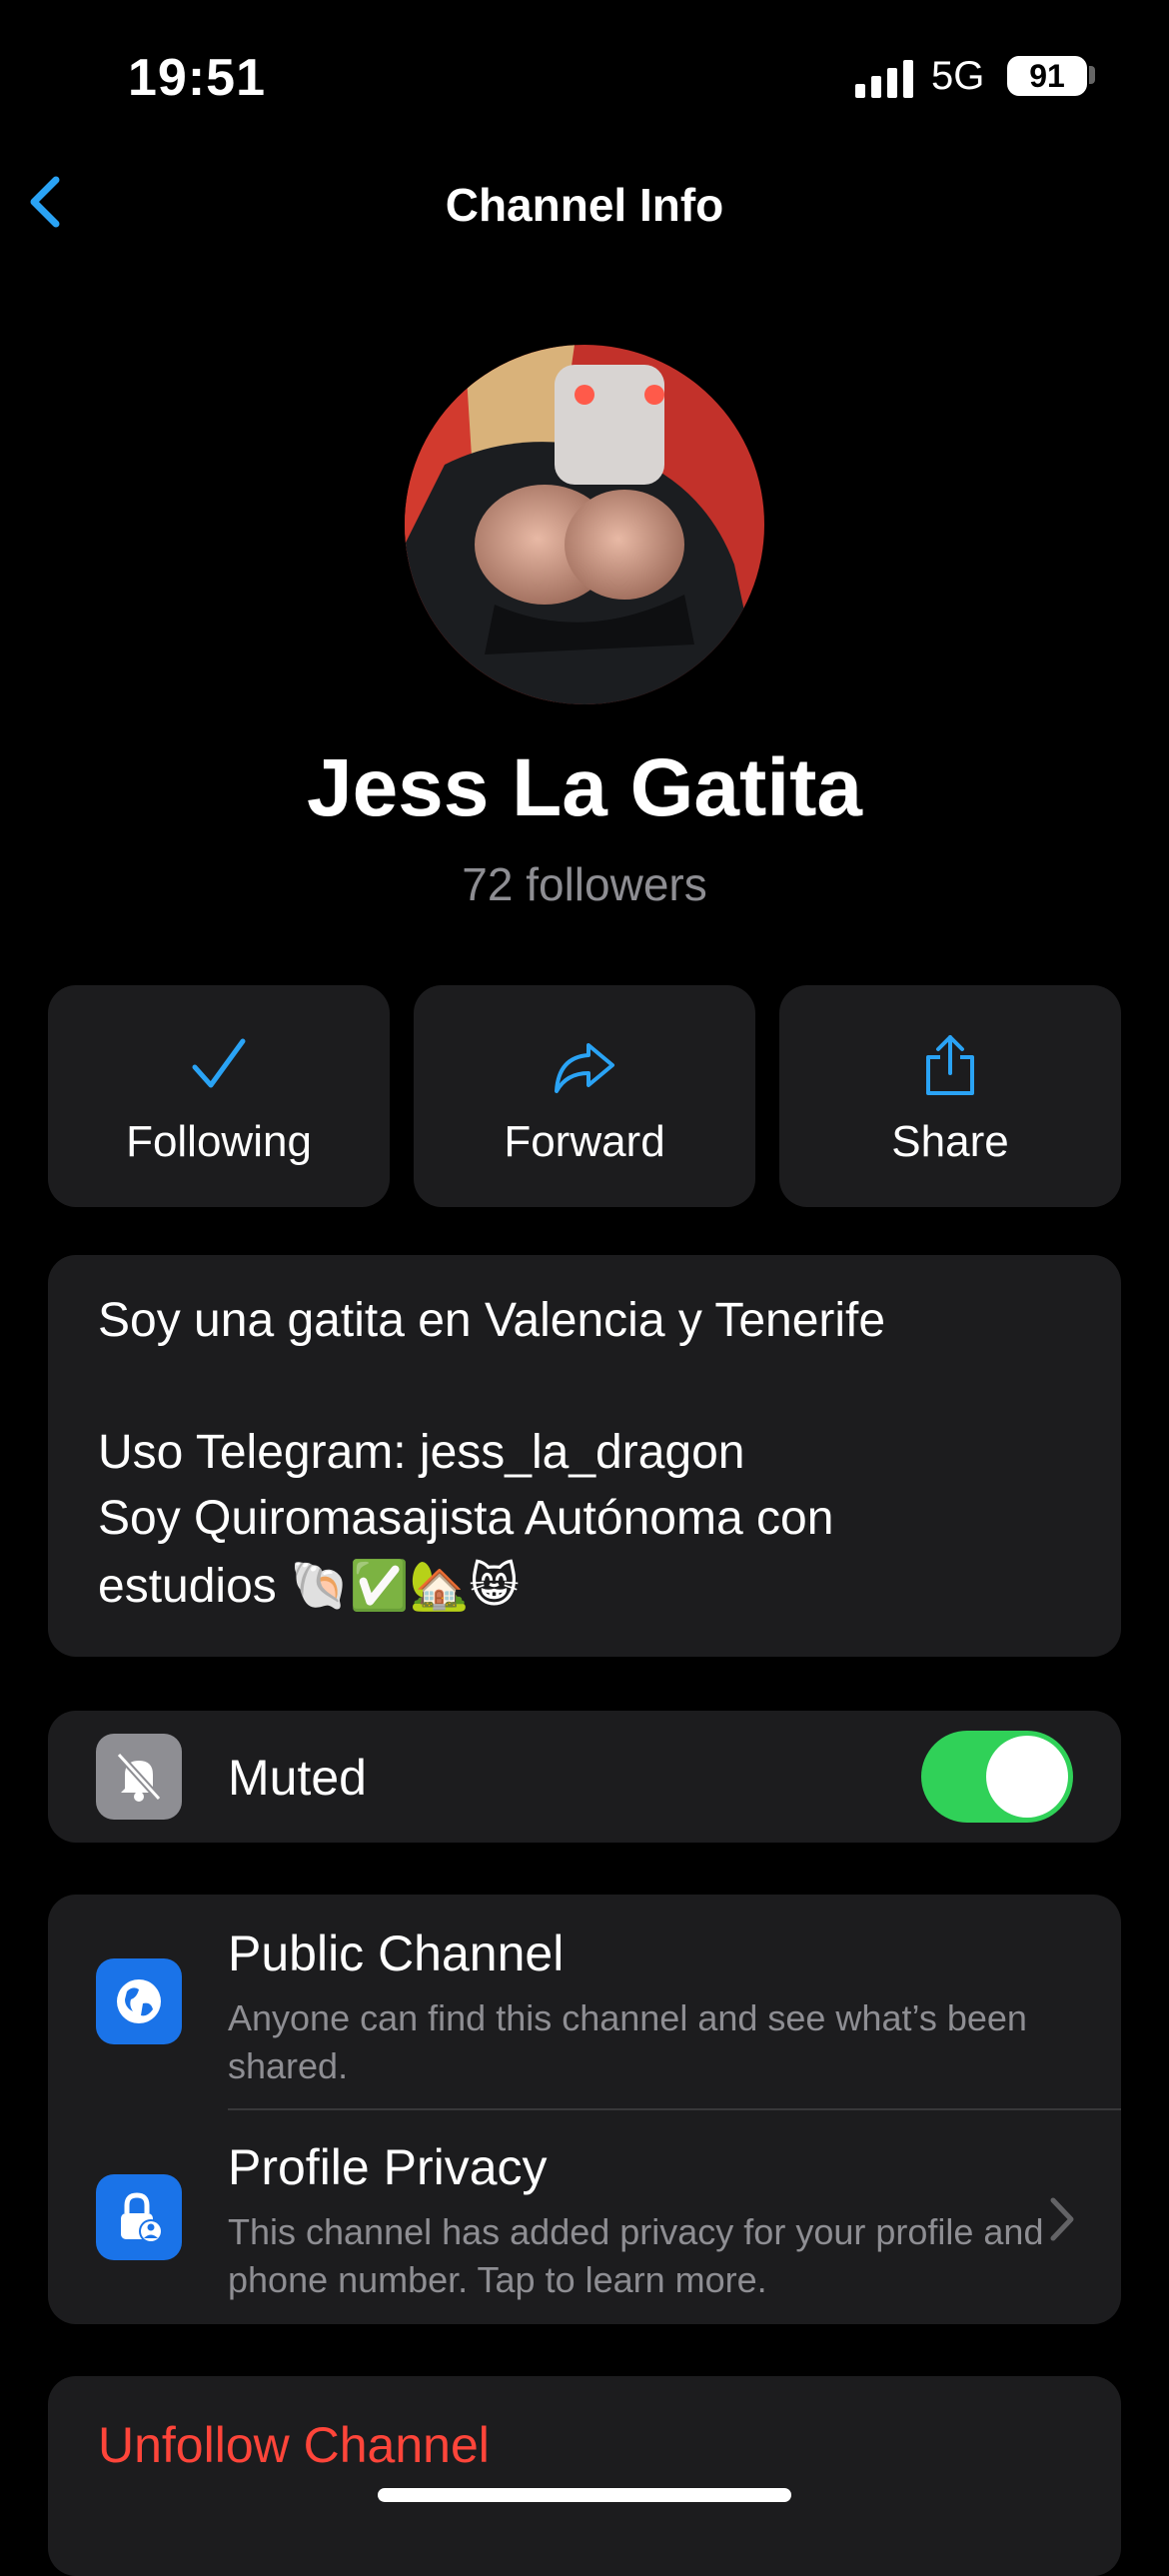 The height and width of the screenshot is (2576, 1169). I want to click on battery-icon: 91, so click(1047, 76).